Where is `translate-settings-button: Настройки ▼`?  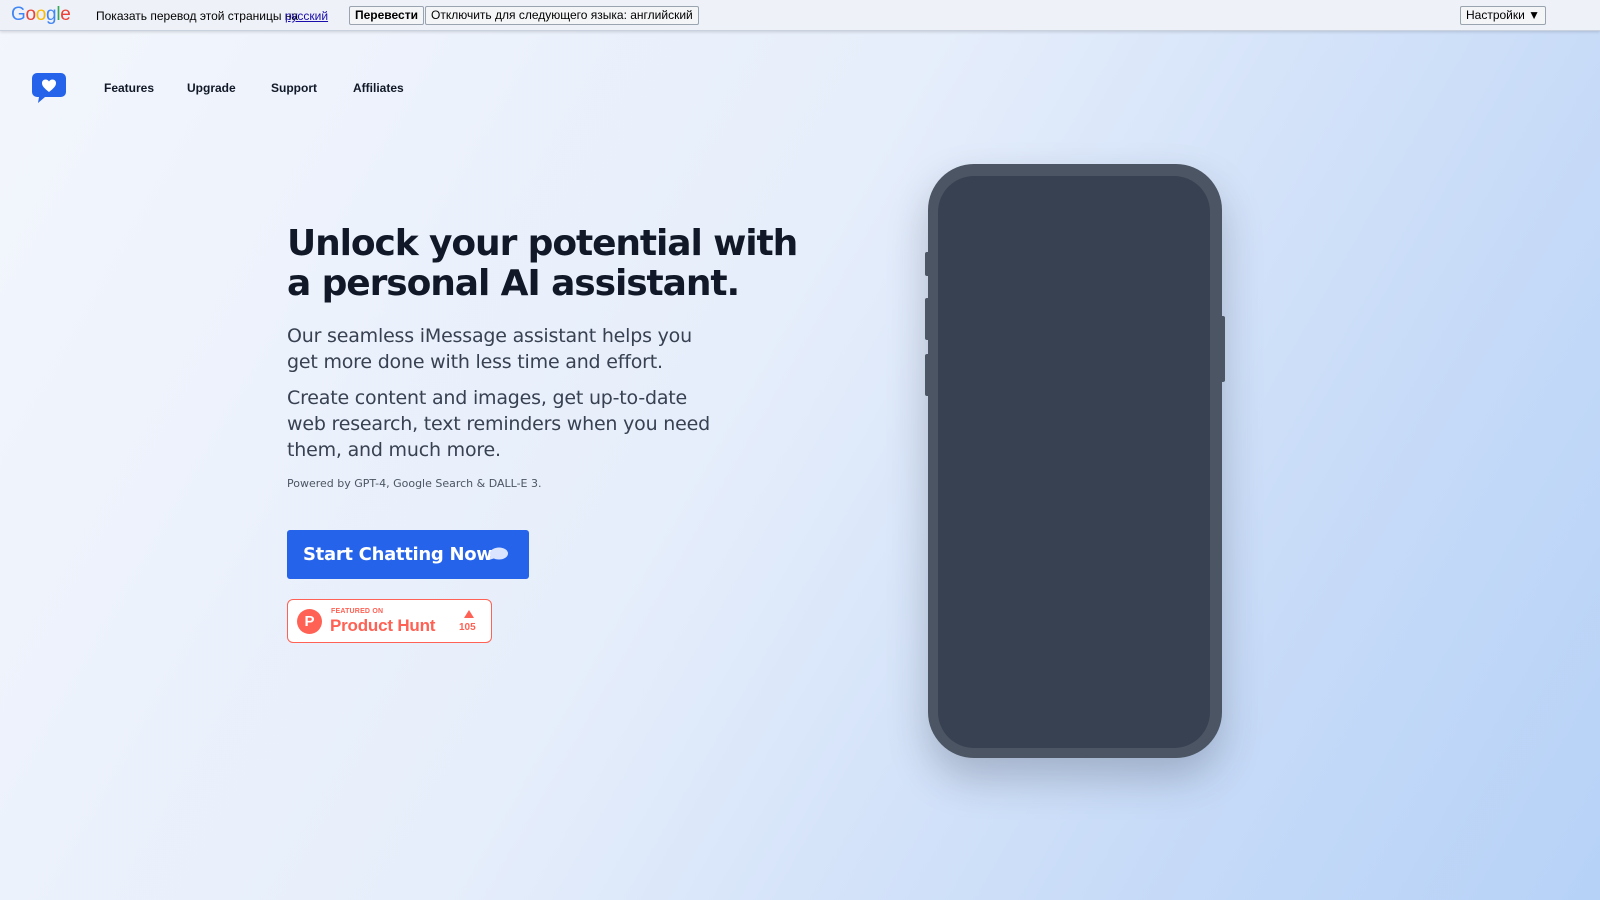 translate-settings-button: Настройки ▼ is located at coordinates (1503, 15).